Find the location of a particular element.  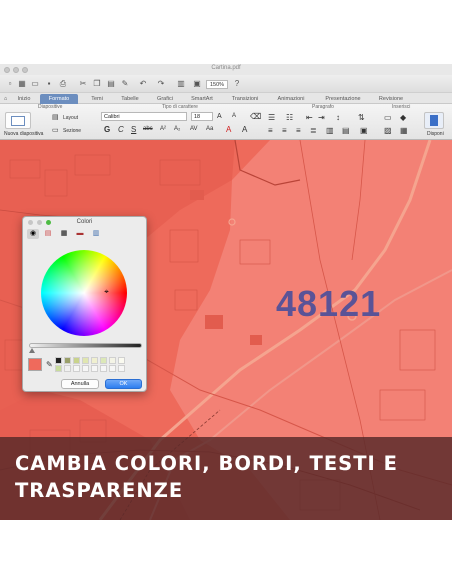

format-painter-icon: ✎ is located at coordinates (125, 84).